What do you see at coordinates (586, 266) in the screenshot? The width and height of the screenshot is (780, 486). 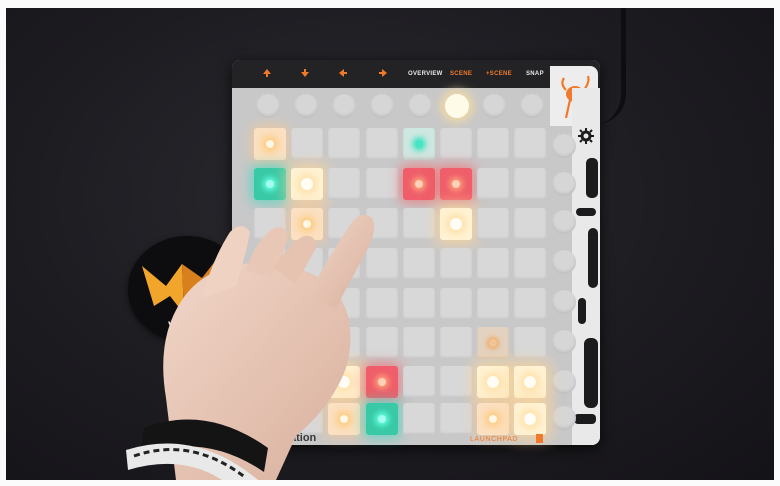 I see `side-strip` at bounding box center [586, 266].